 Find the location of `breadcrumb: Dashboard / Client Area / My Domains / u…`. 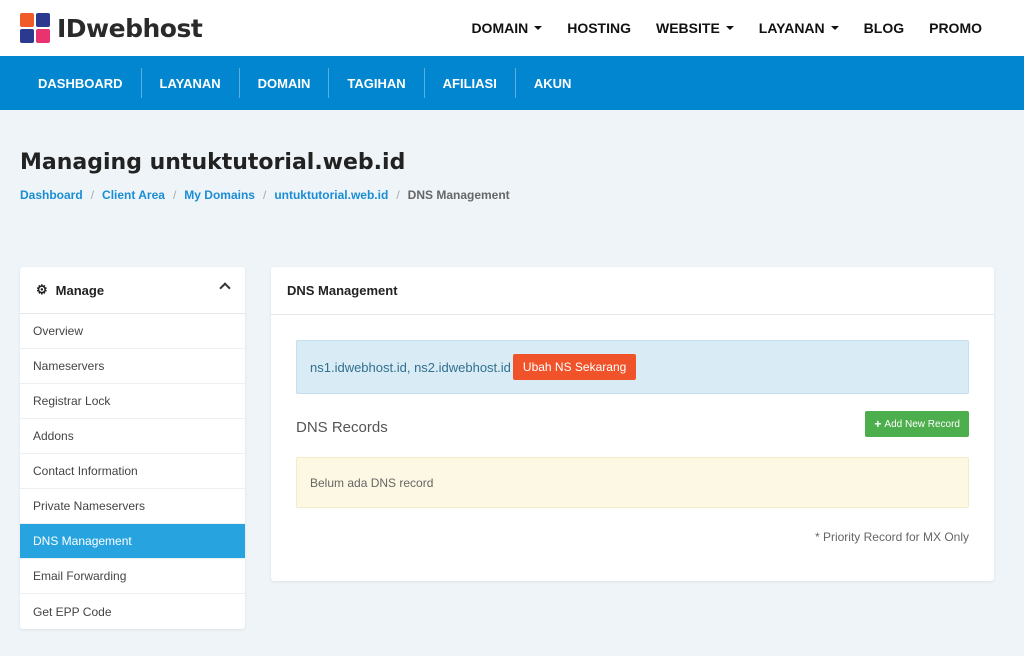

breadcrumb: Dashboard / Client Area / My Domains / u… is located at coordinates (265, 195).